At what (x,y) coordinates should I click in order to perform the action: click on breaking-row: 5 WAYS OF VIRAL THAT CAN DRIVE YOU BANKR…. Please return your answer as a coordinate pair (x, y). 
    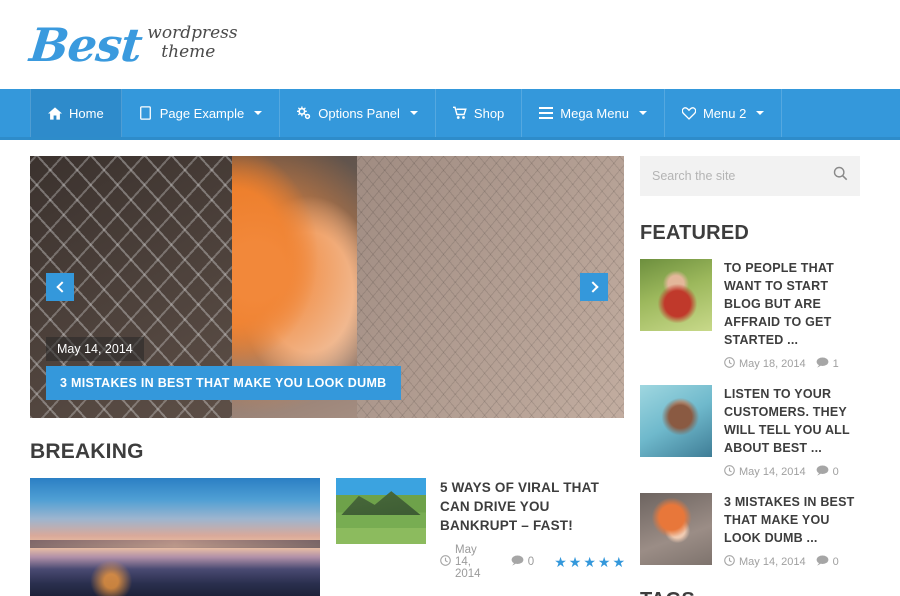
    Looking at the image, I should click on (327, 537).